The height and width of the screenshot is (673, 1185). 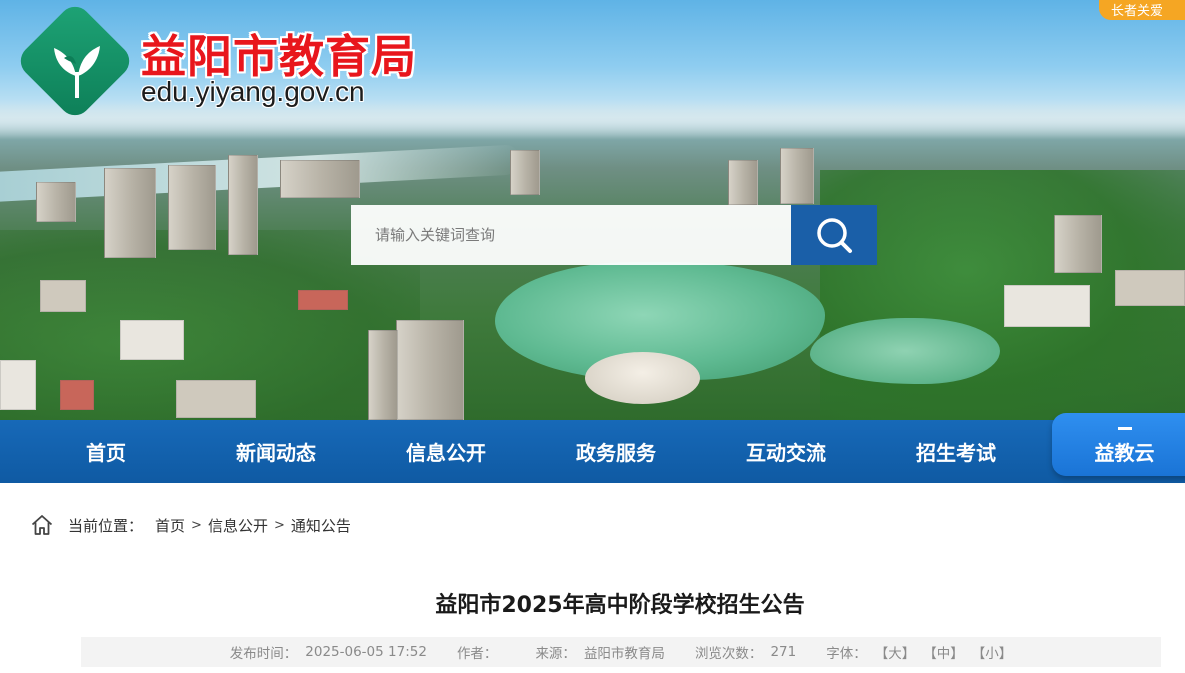 I want to click on nav-item-news: 新闻动态, so click(x=276, y=451).